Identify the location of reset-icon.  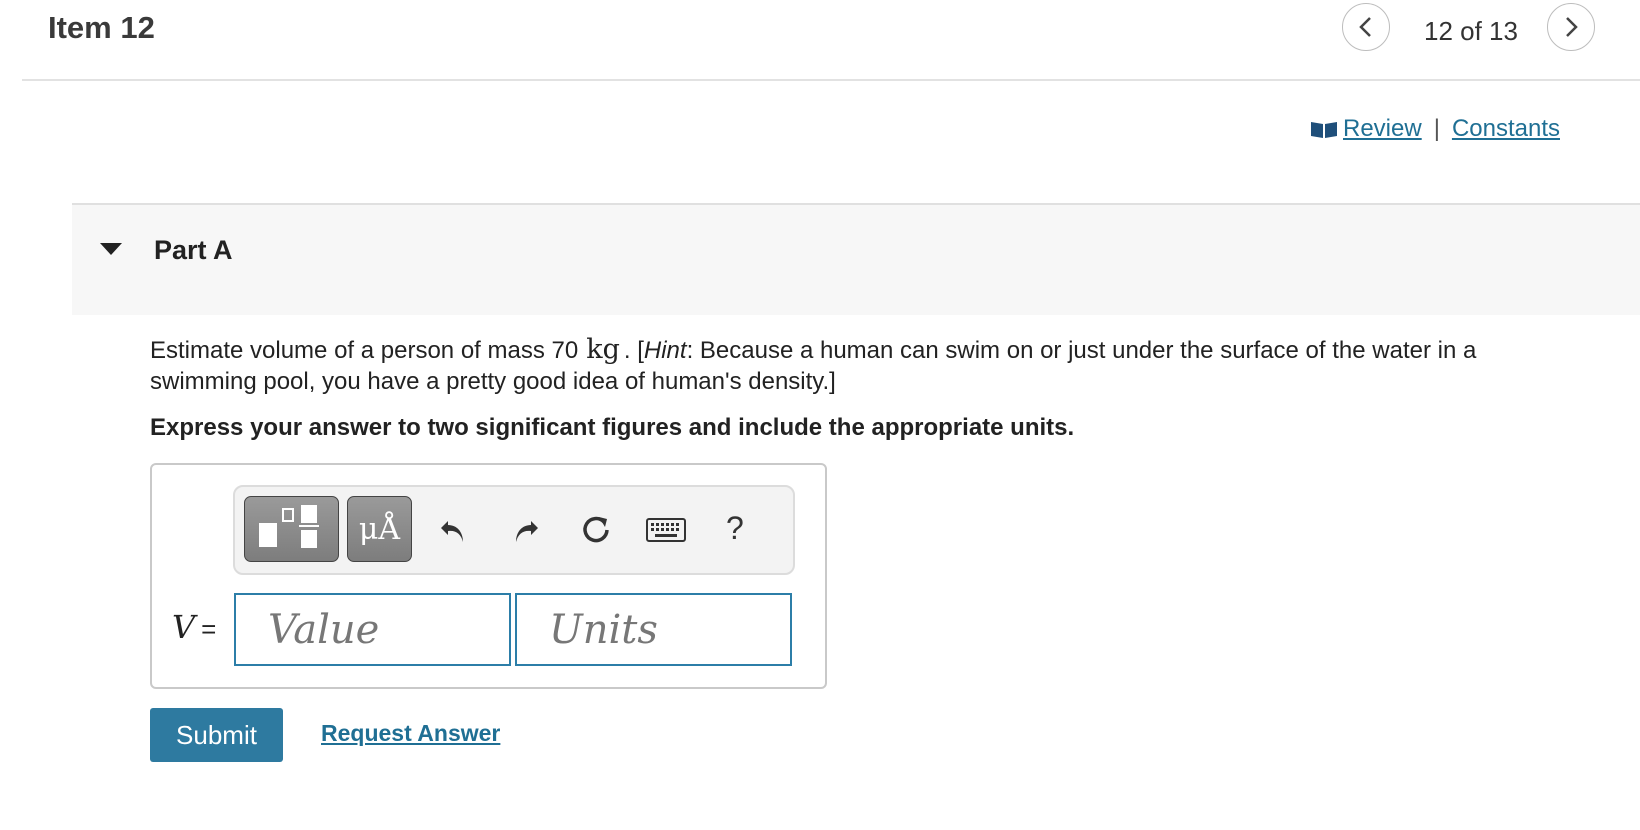
(596, 529).